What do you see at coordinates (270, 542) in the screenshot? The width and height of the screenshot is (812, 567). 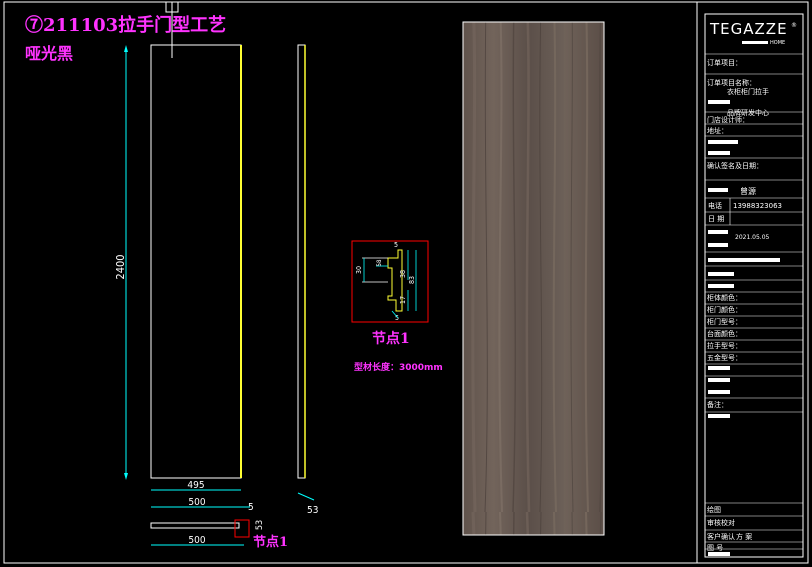 I see `bottom-node-label: 节点1` at bounding box center [270, 542].